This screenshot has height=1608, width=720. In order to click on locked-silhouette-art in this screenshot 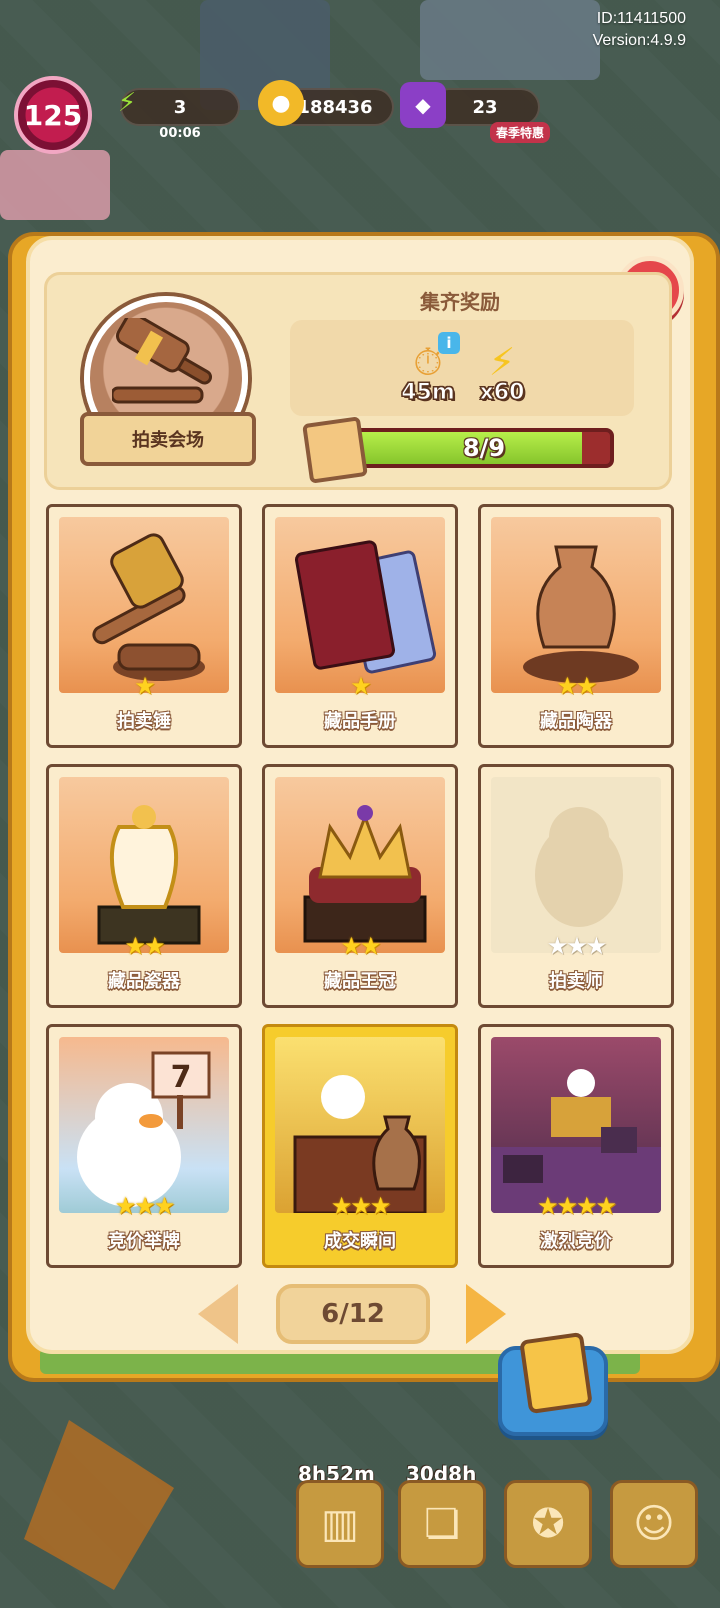, I will do `click(576, 865)`.